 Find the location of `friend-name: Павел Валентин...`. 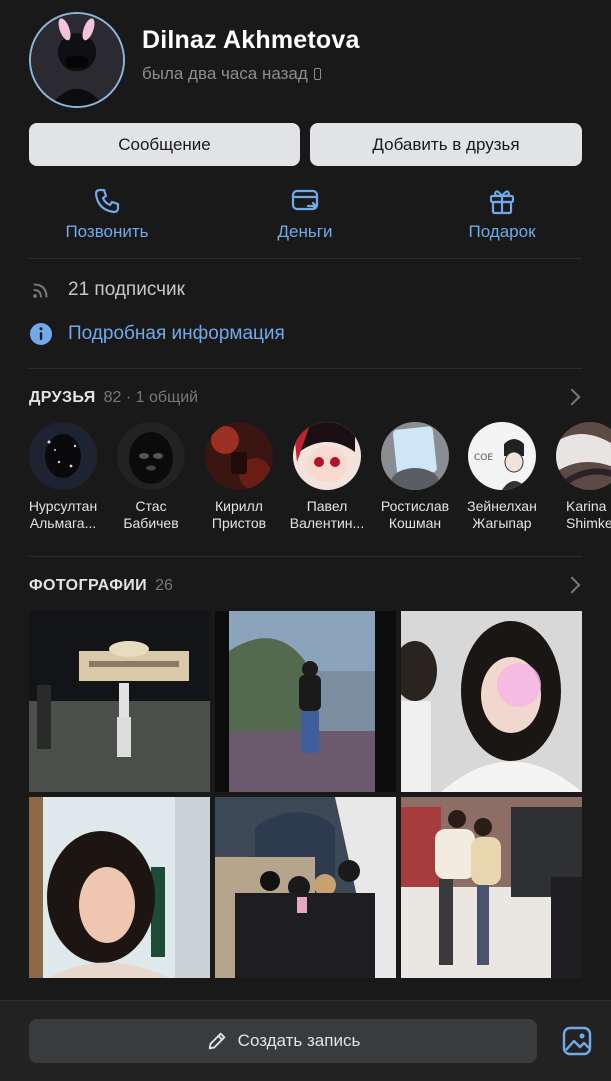

friend-name: Павел Валентин... is located at coordinates (327, 515).